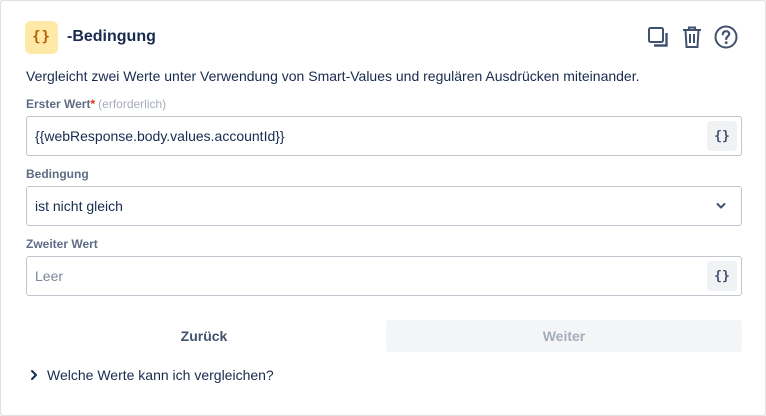 This screenshot has height=416, width=766. I want to click on next-button: Weiter, so click(564, 336).